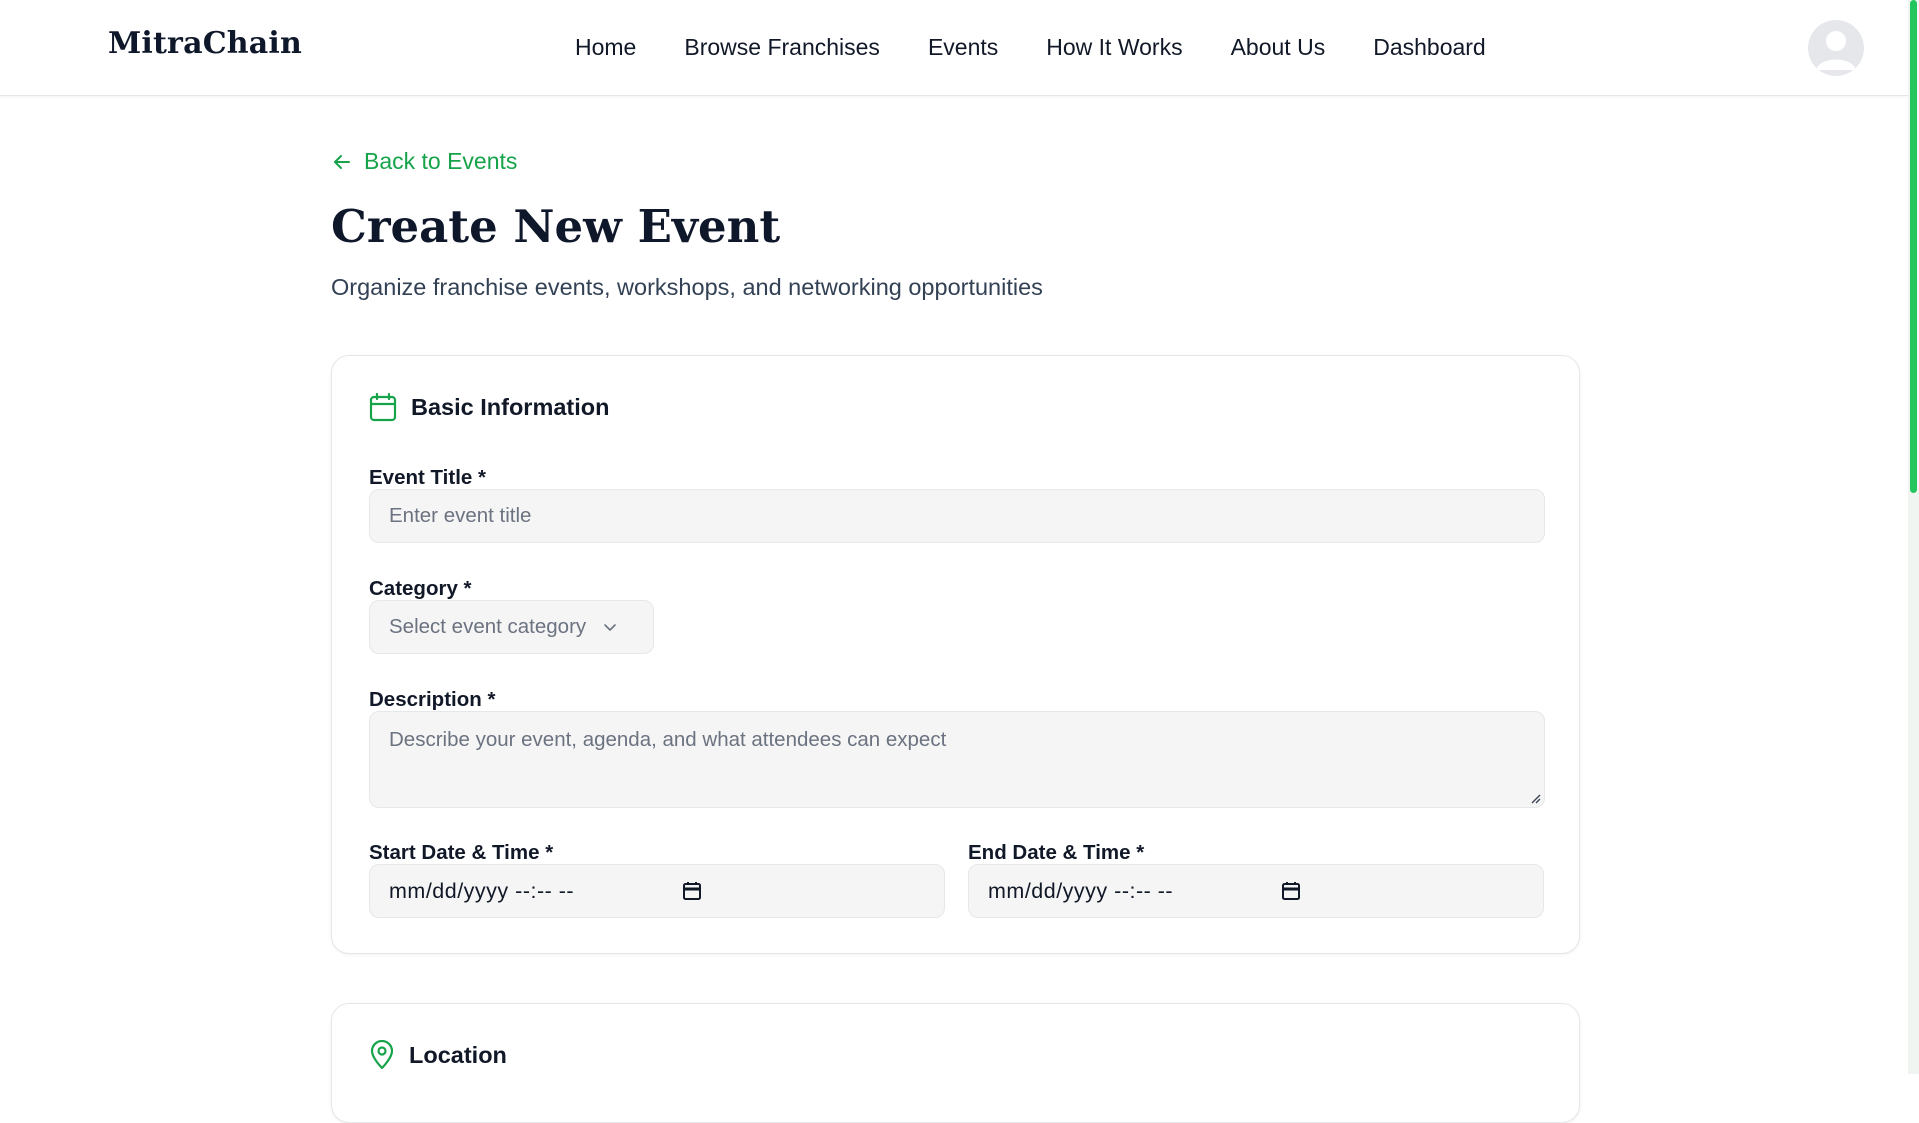 The height and width of the screenshot is (1123, 1919). I want to click on back-to-events-link: Back to Events, so click(424, 161).